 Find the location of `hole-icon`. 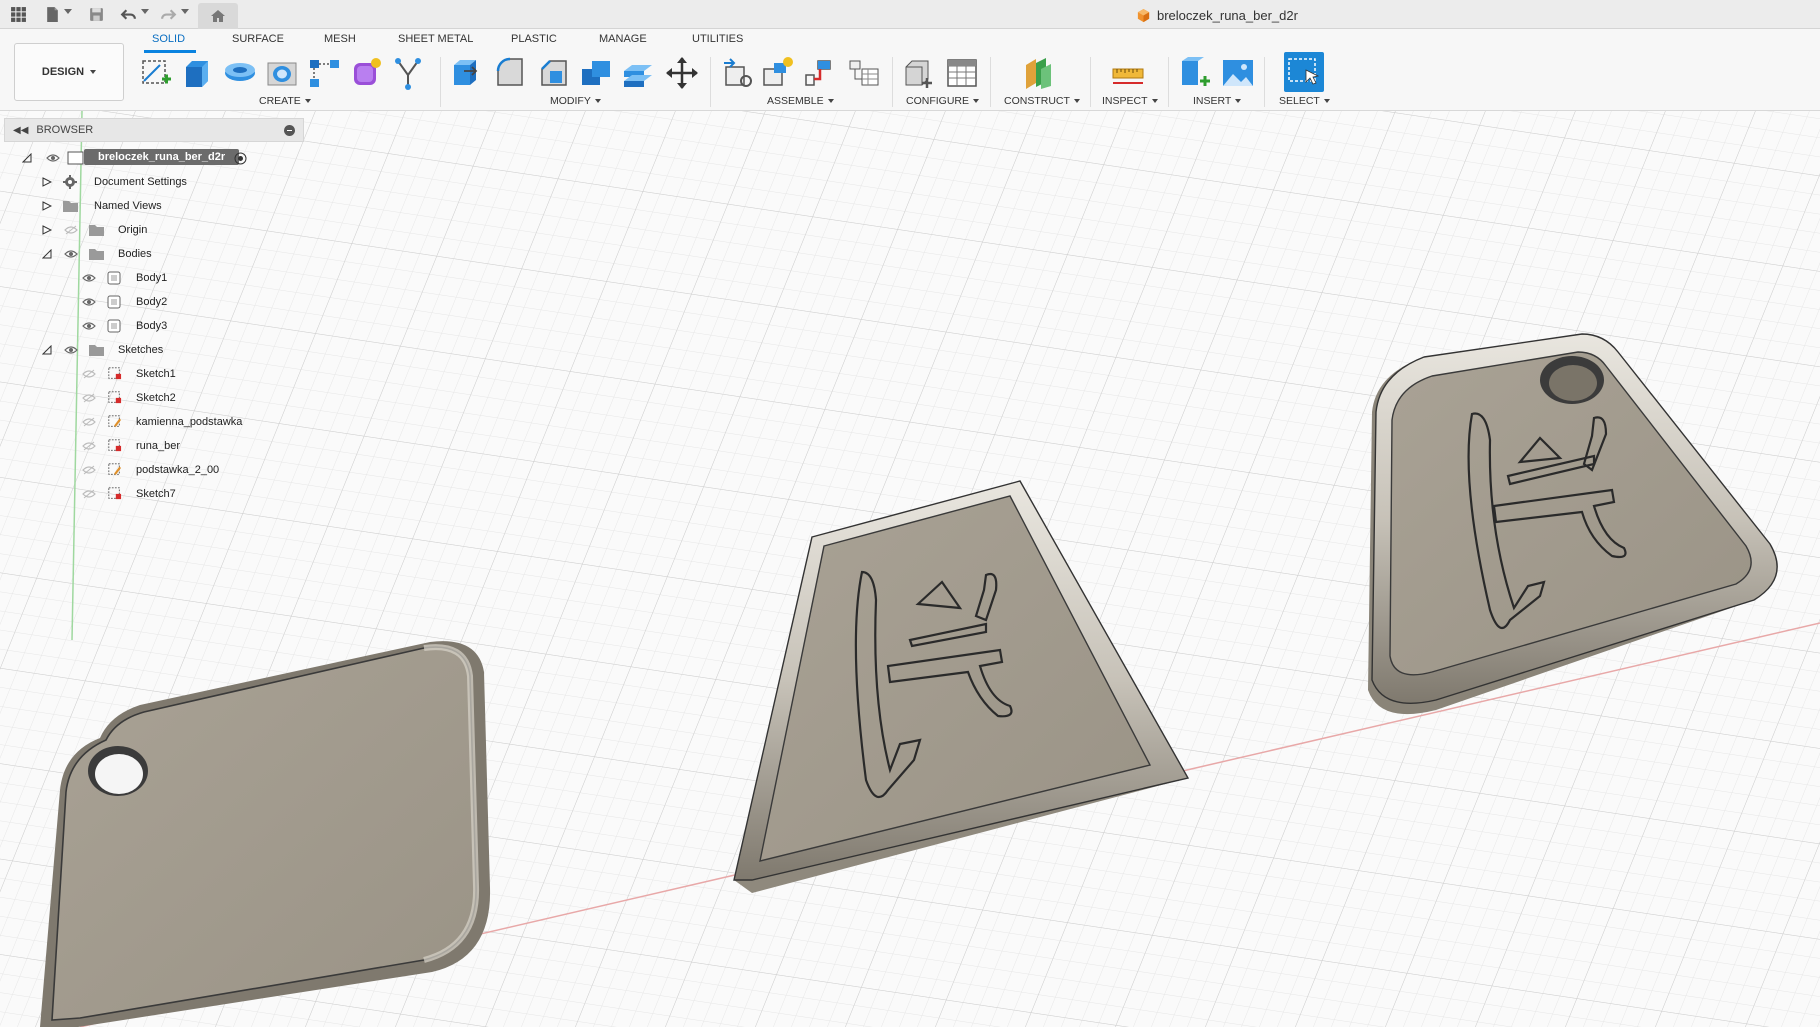

hole-icon is located at coordinates (282, 73).